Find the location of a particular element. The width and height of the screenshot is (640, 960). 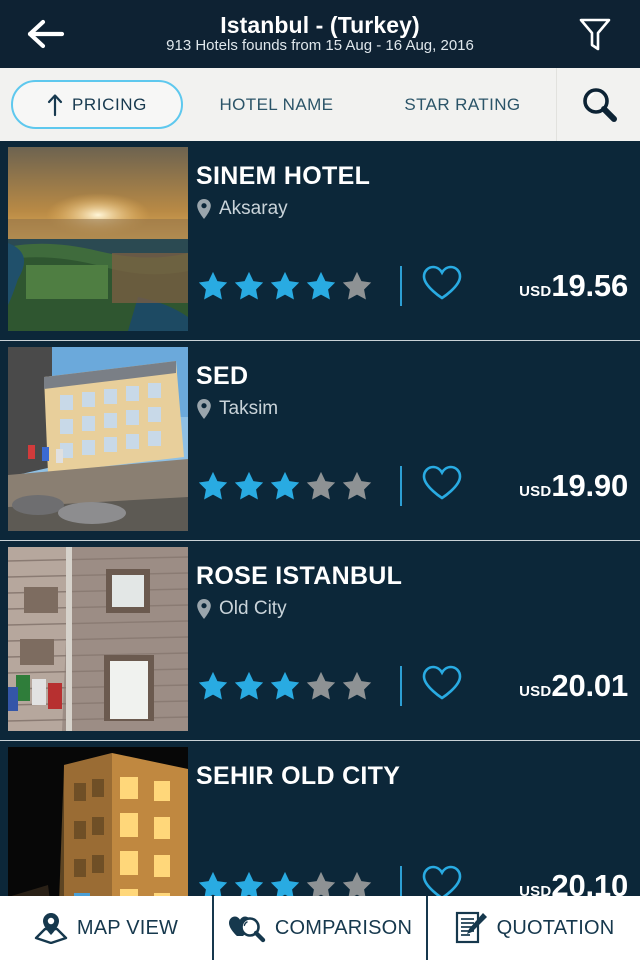

tab-pricing: PRICING is located at coordinates (92, 104).